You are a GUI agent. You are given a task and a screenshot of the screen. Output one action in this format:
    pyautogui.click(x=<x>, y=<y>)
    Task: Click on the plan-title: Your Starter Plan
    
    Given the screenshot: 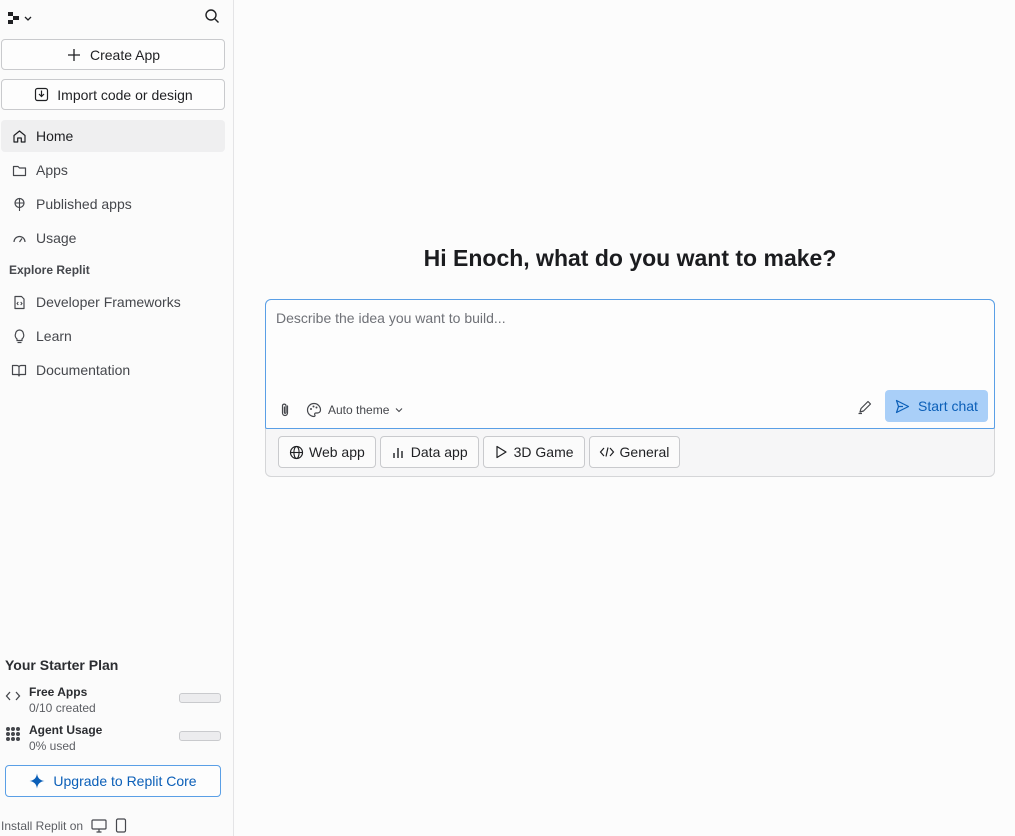 What is the action you would take?
    pyautogui.click(x=62, y=665)
    